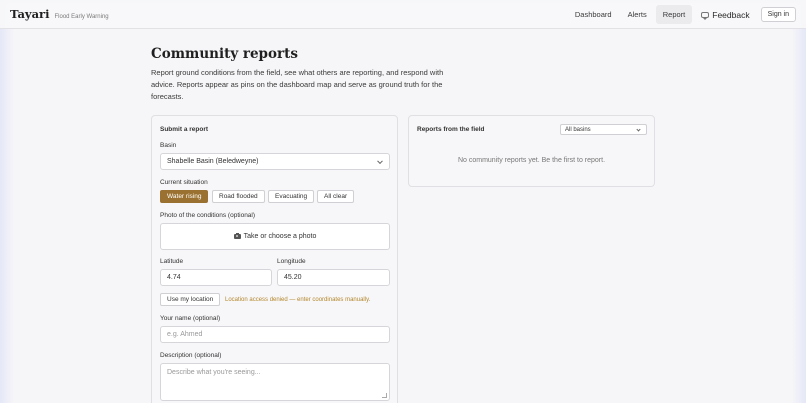 This screenshot has width=806, height=403. Describe the element at coordinates (705, 15) in the screenshot. I see `chat-icon` at that location.